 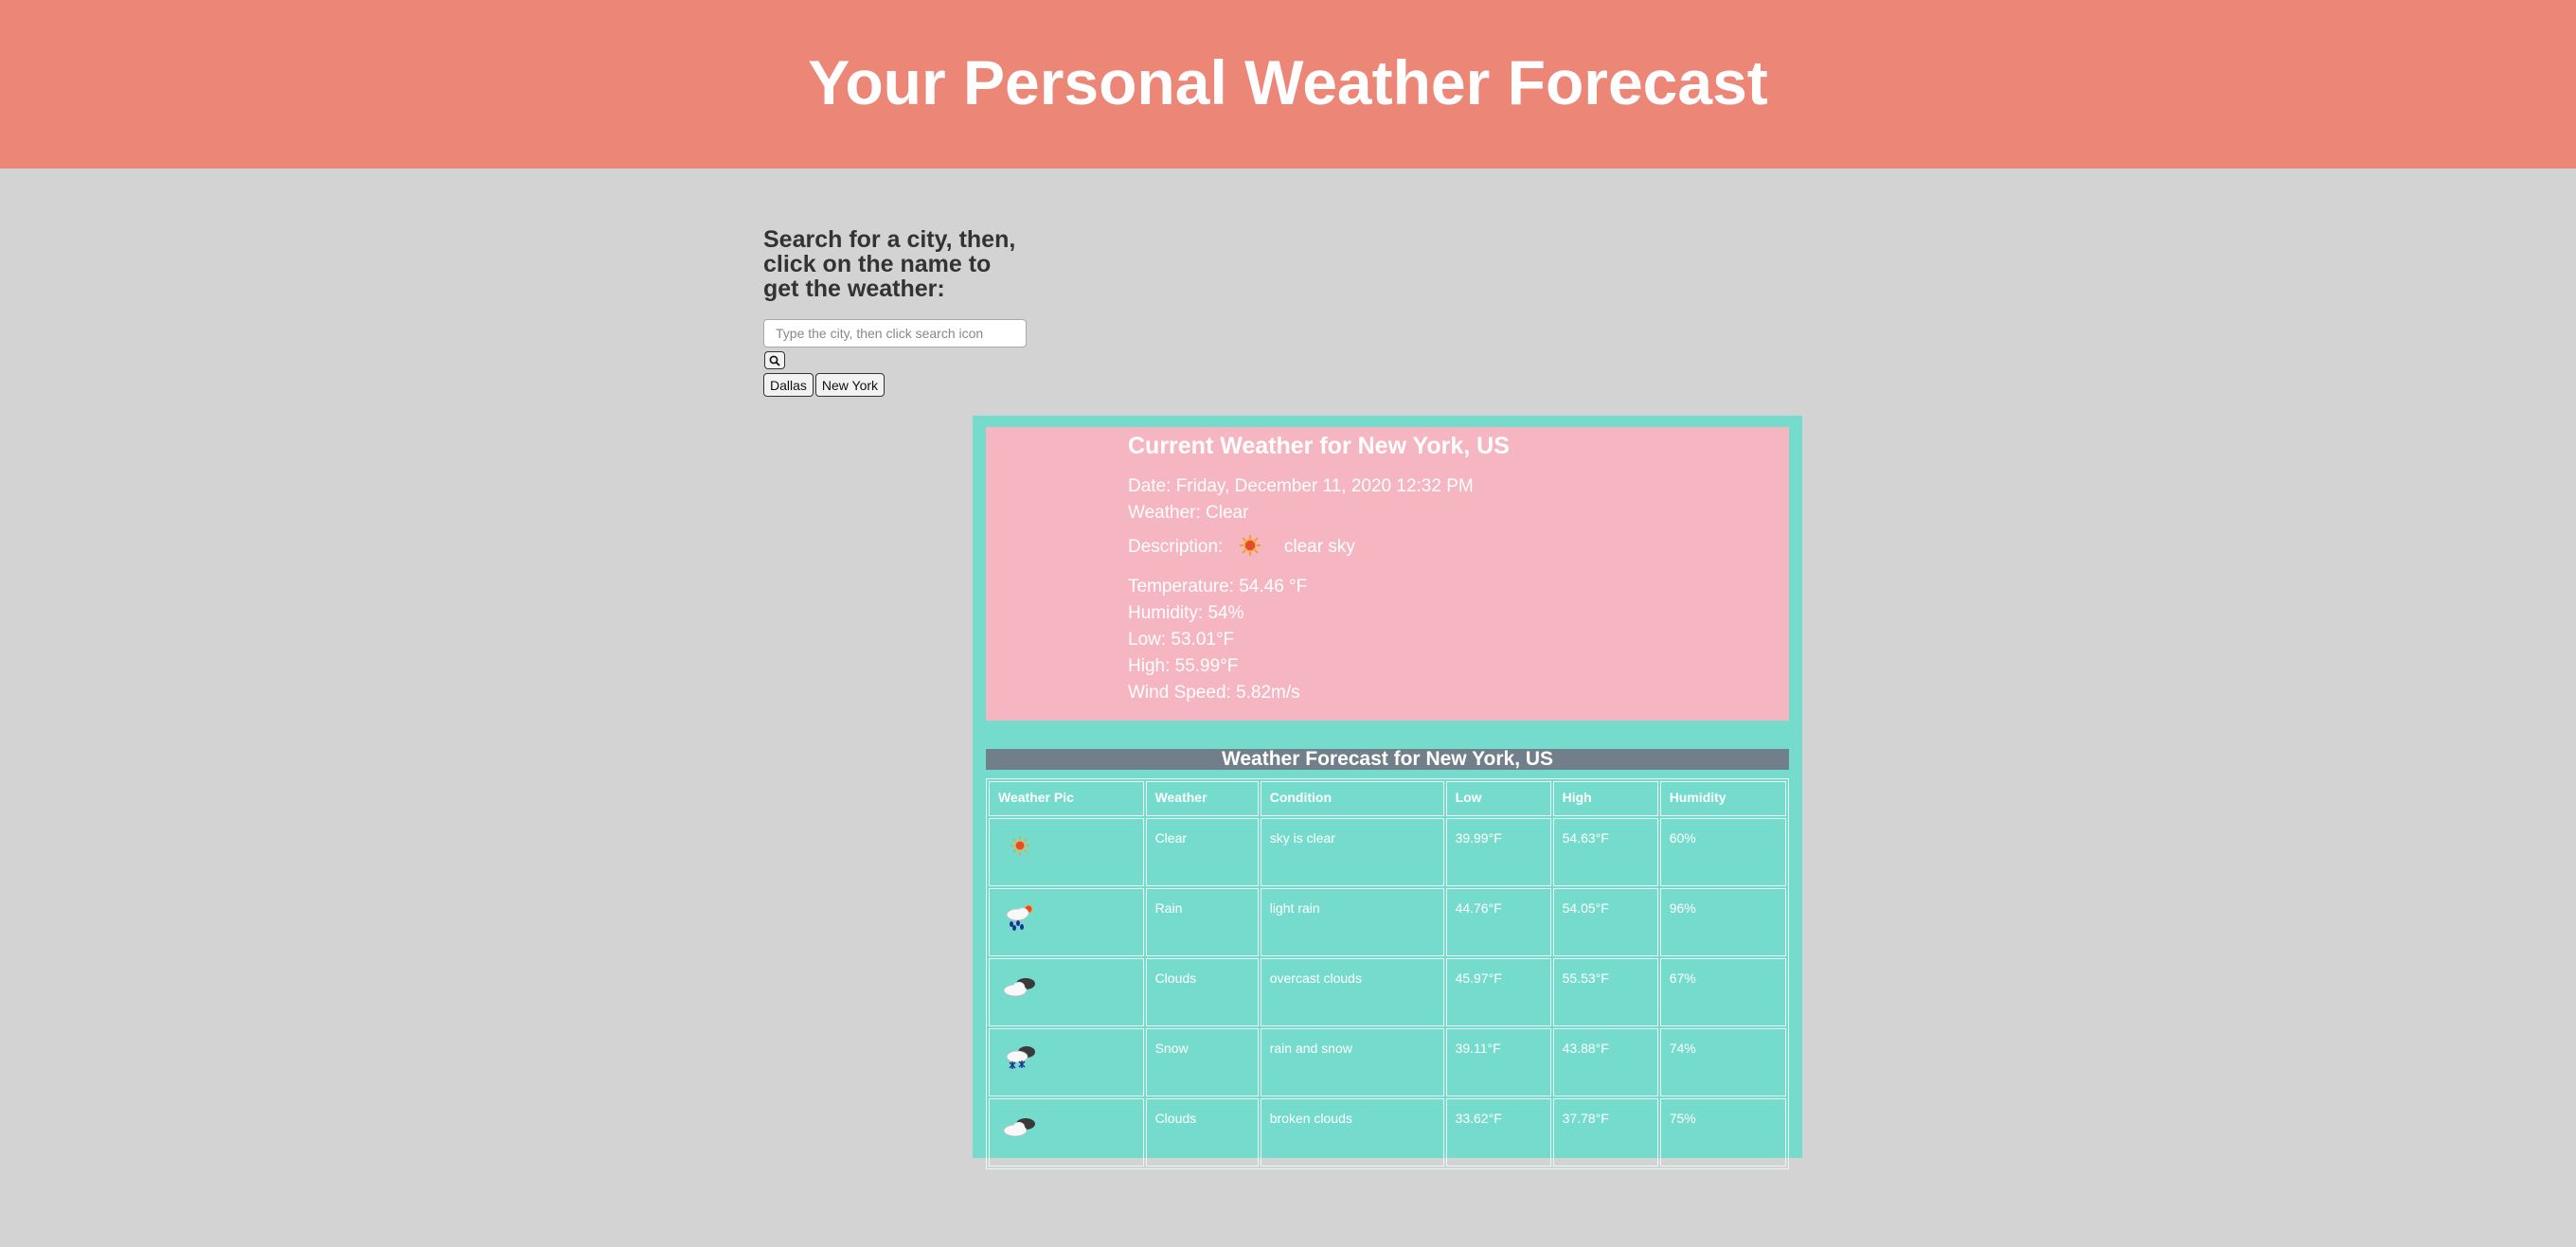 What do you see at coordinates (1214, 693) in the screenshot?
I see `current-wind-speed: Wind Speed: 5.82m/s` at bounding box center [1214, 693].